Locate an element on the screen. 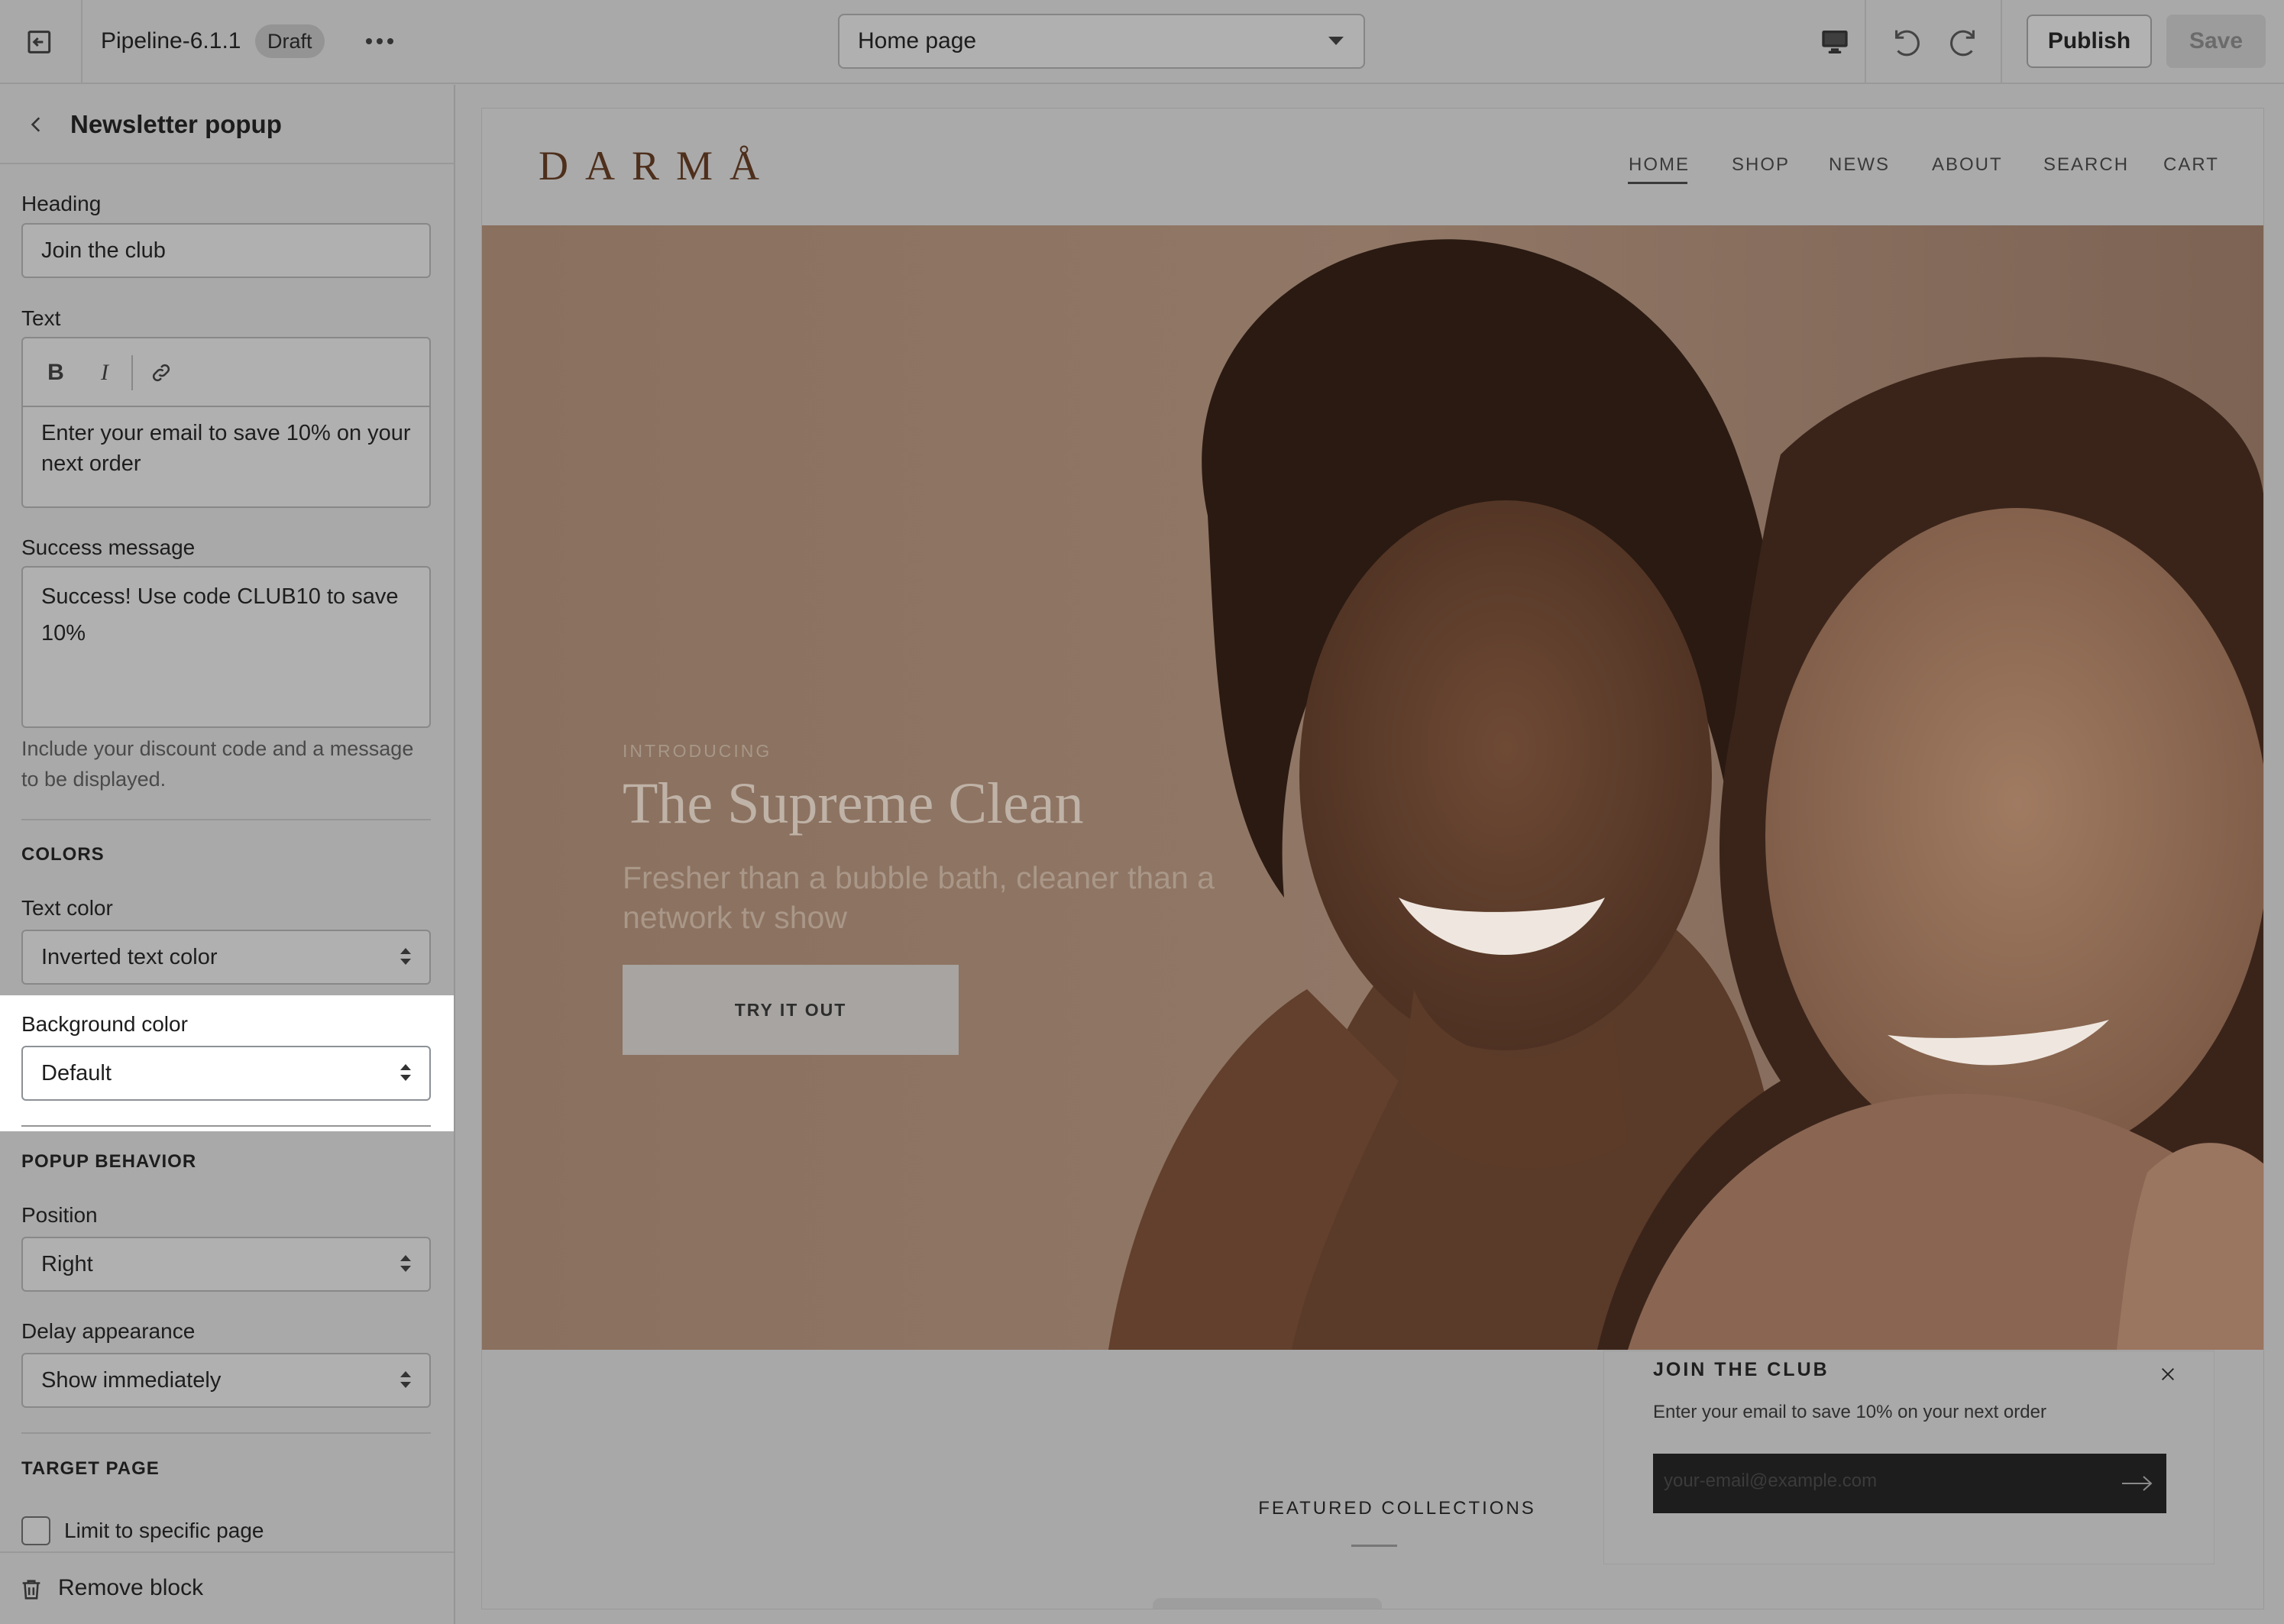  remove-block-button: Remove block is located at coordinates (227, 1587).